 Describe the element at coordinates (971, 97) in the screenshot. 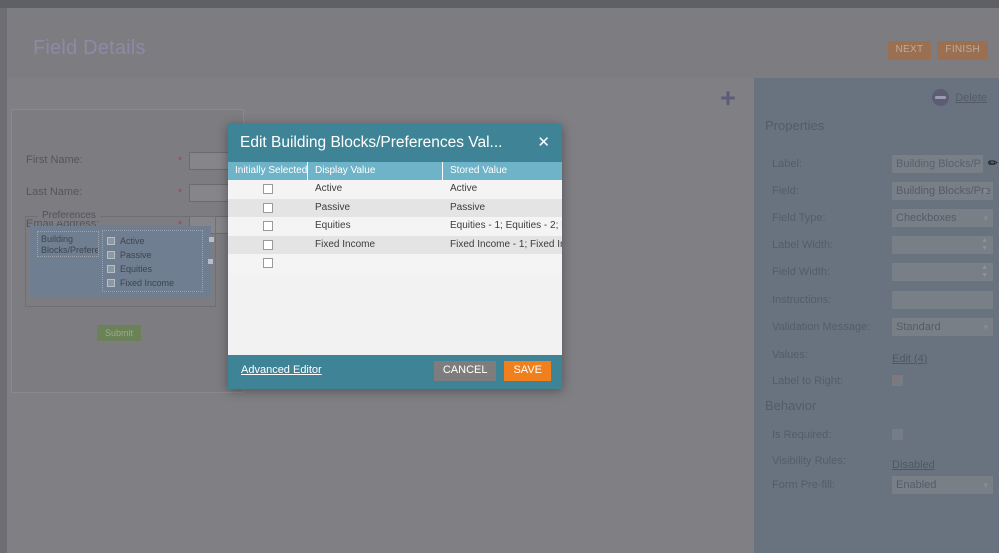

I see `delete-label: Delete` at that location.